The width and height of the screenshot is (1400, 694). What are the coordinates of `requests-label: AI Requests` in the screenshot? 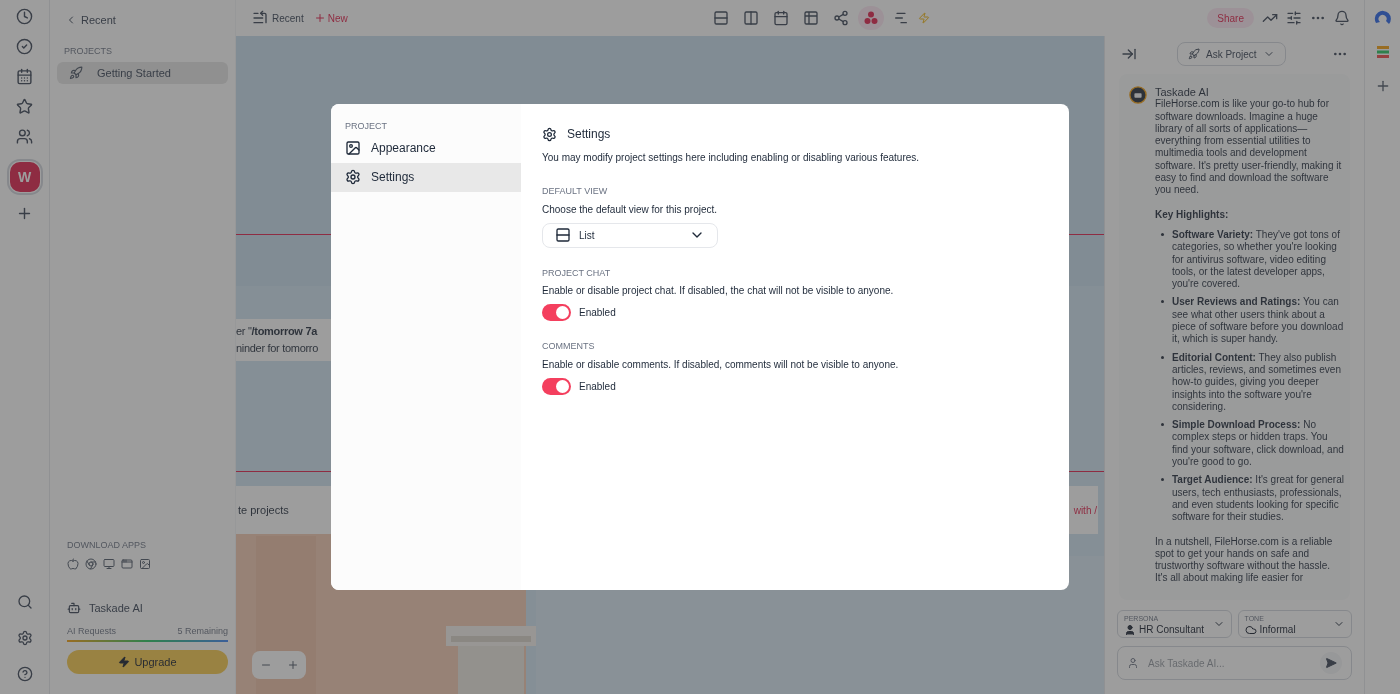 It's located at (92, 631).